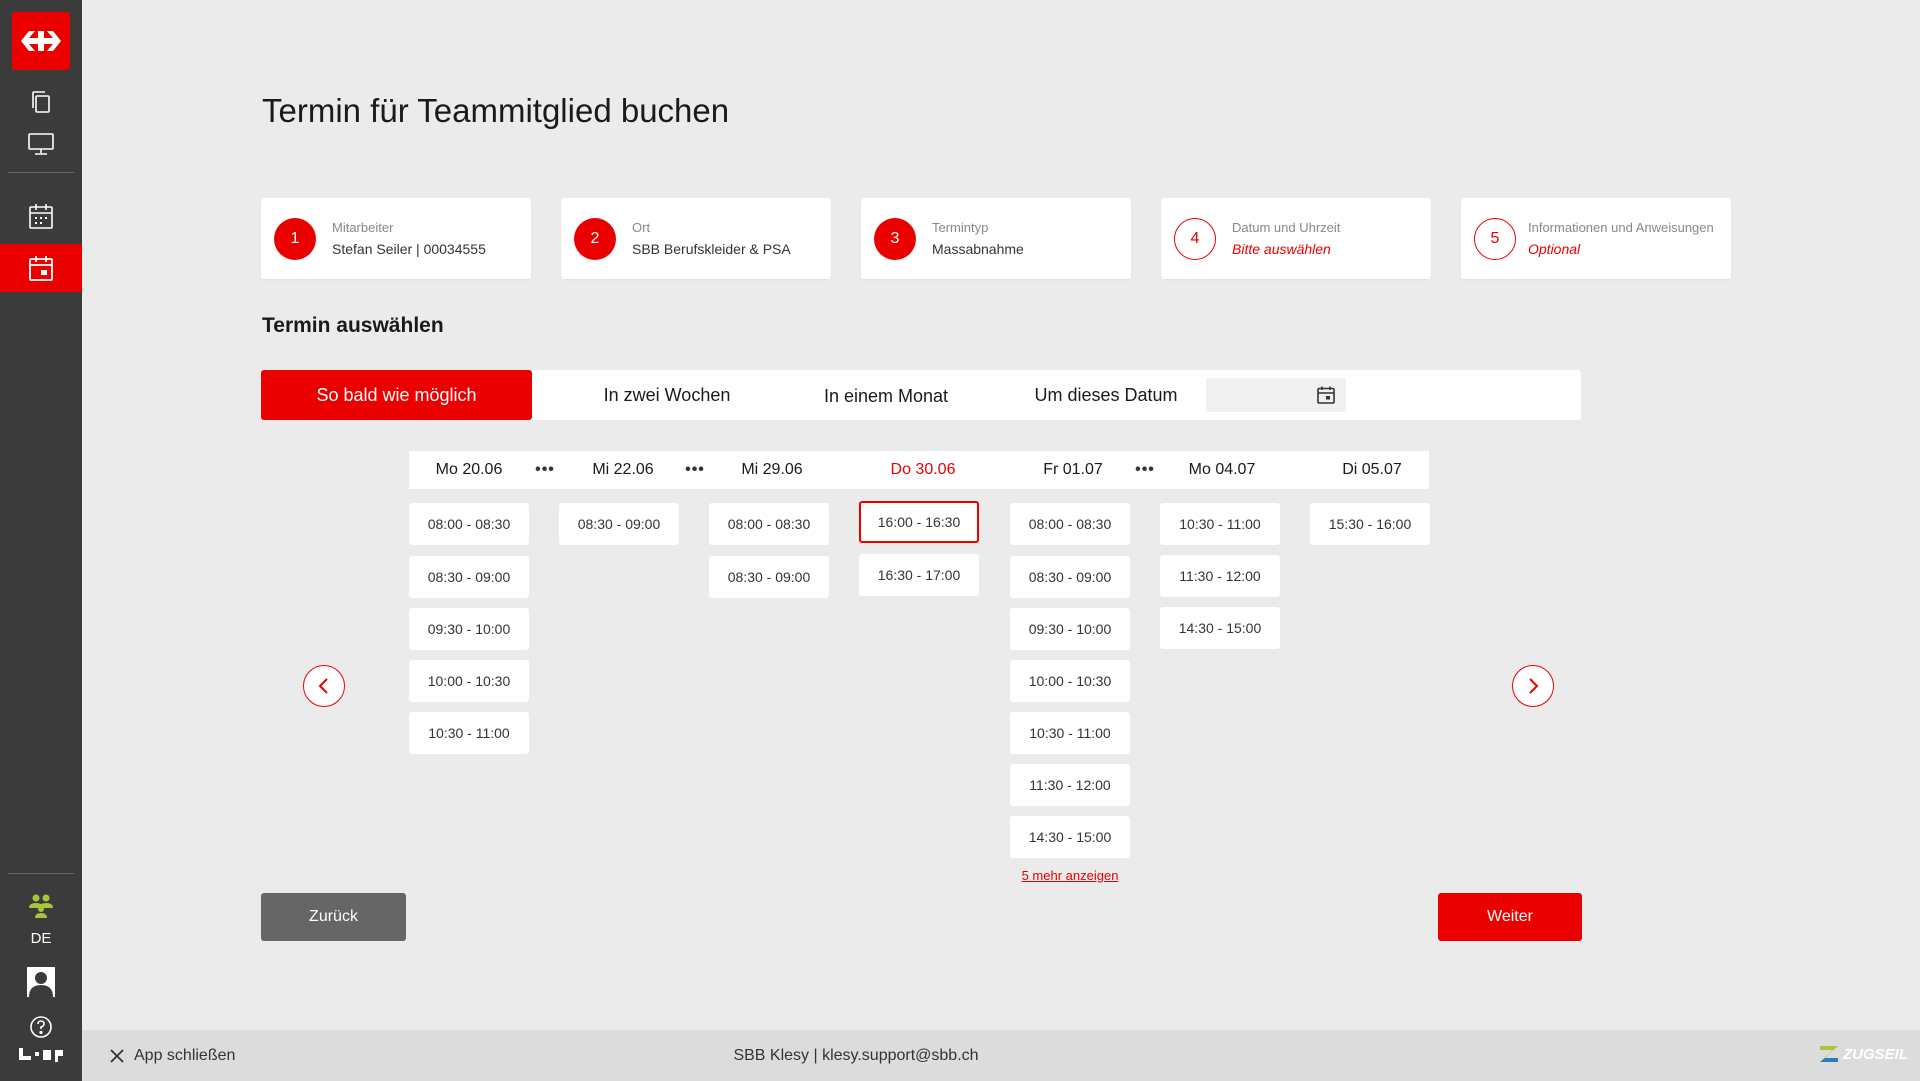  I want to click on day-header: Fr 01.07, so click(1073, 469).